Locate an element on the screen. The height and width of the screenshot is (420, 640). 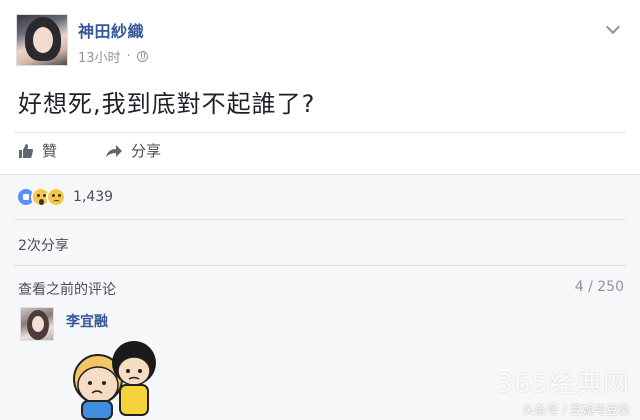
sad-reaction-icon is located at coordinates (56, 197).